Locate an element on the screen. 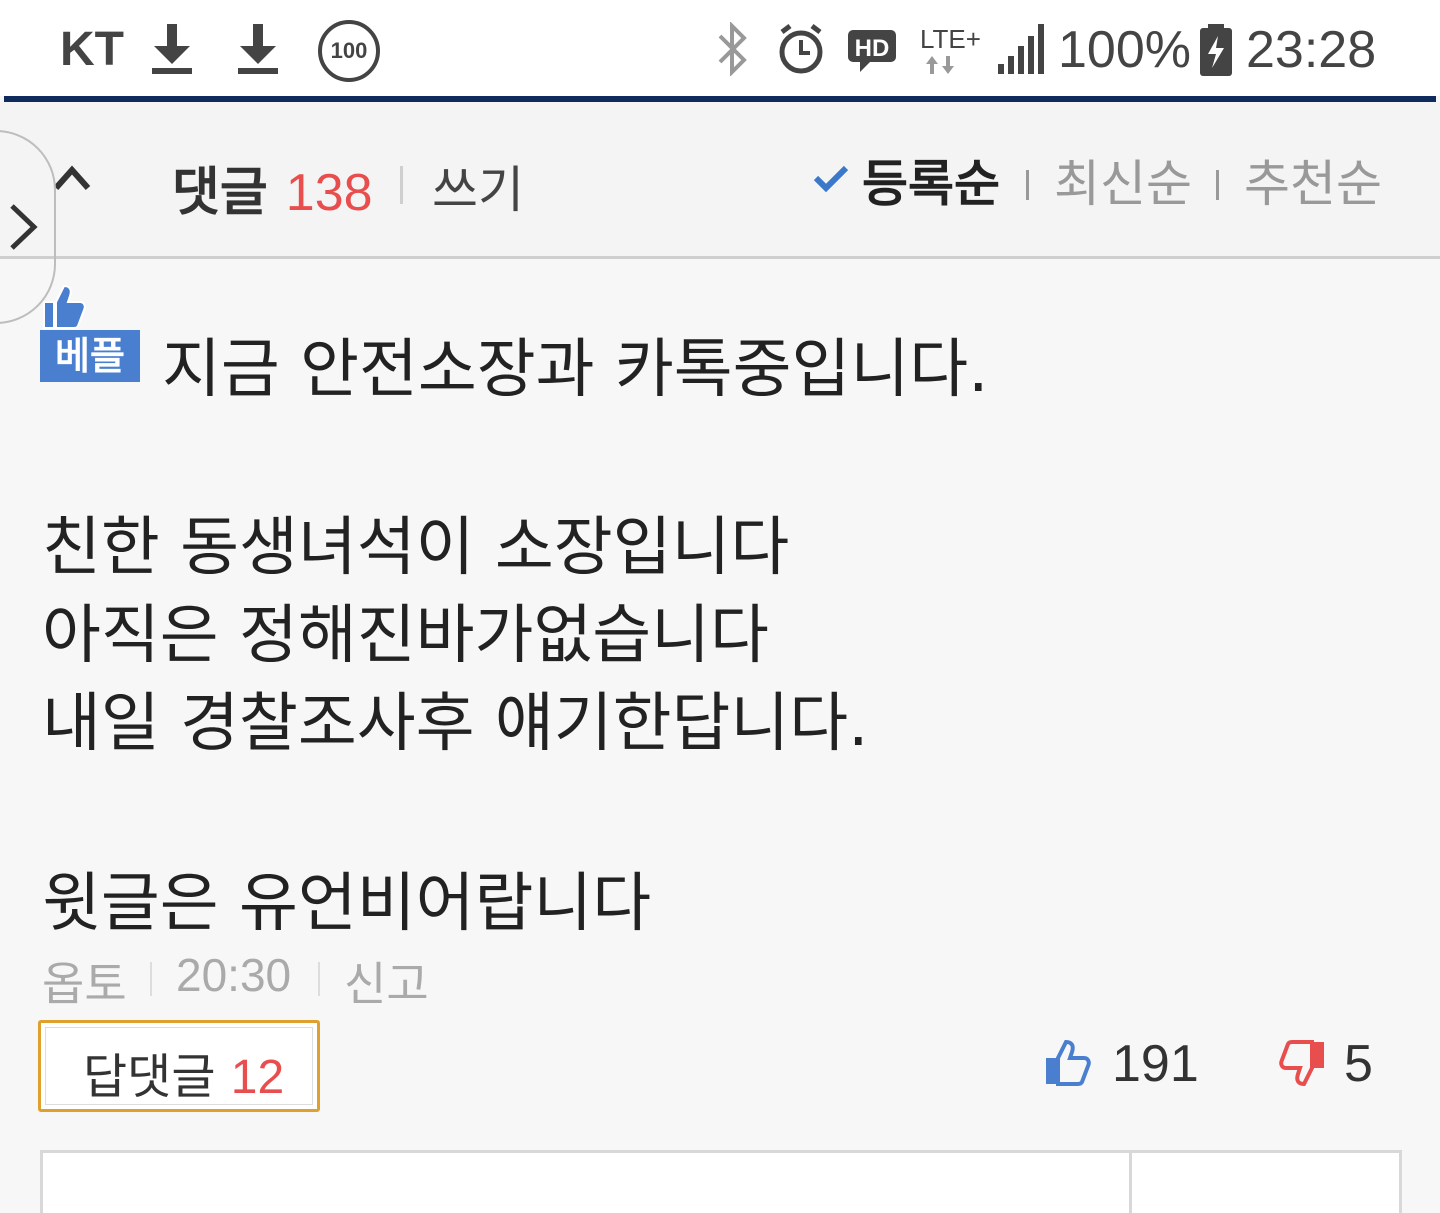  svg-text: HD is located at coordinates (872, 48).